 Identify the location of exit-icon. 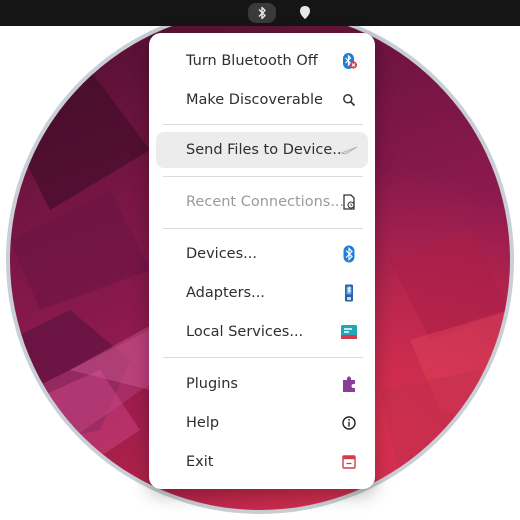
(349, 462).